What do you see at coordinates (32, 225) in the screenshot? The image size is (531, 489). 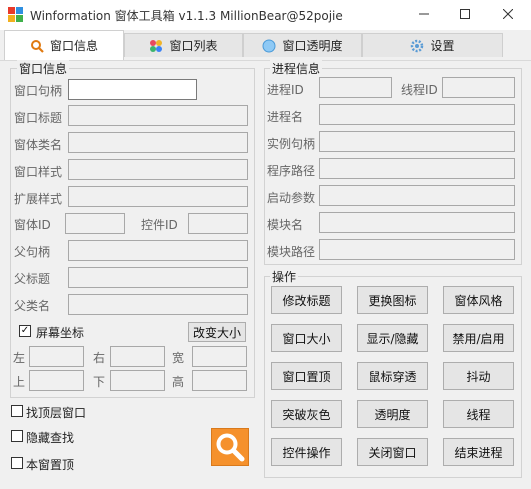 I see `form-id-label: 窗体ID` at bounding box center [32, 225].